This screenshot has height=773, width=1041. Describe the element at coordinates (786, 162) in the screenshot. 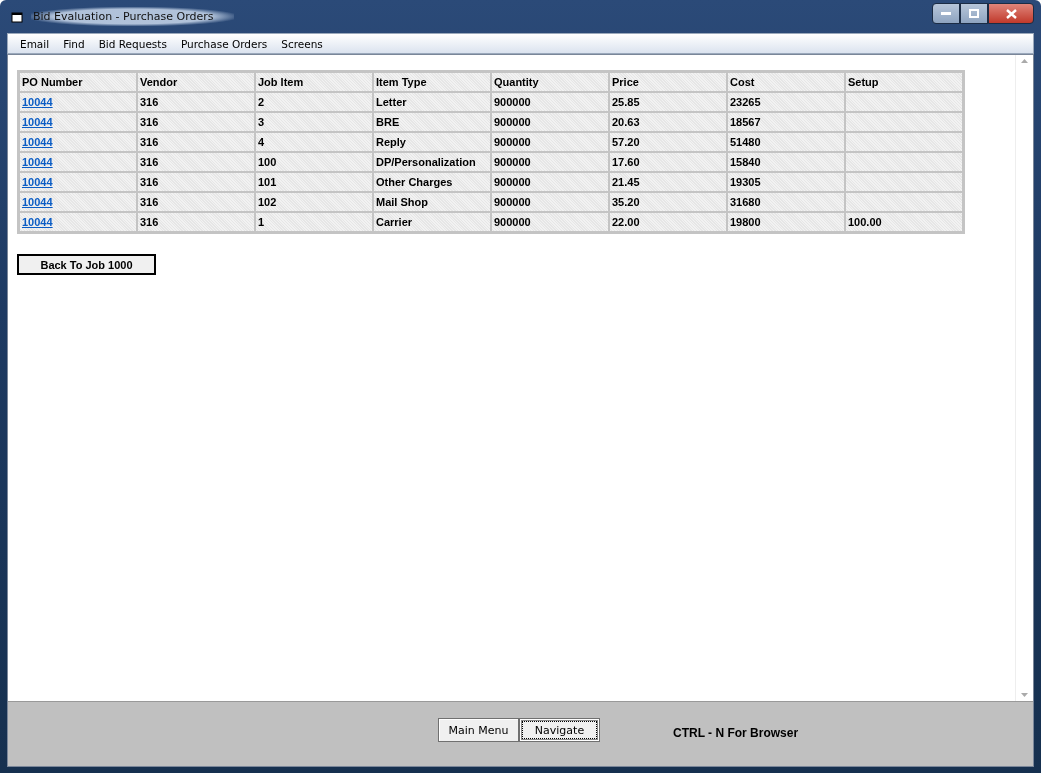

I see `table-cell: 15840` at that location.